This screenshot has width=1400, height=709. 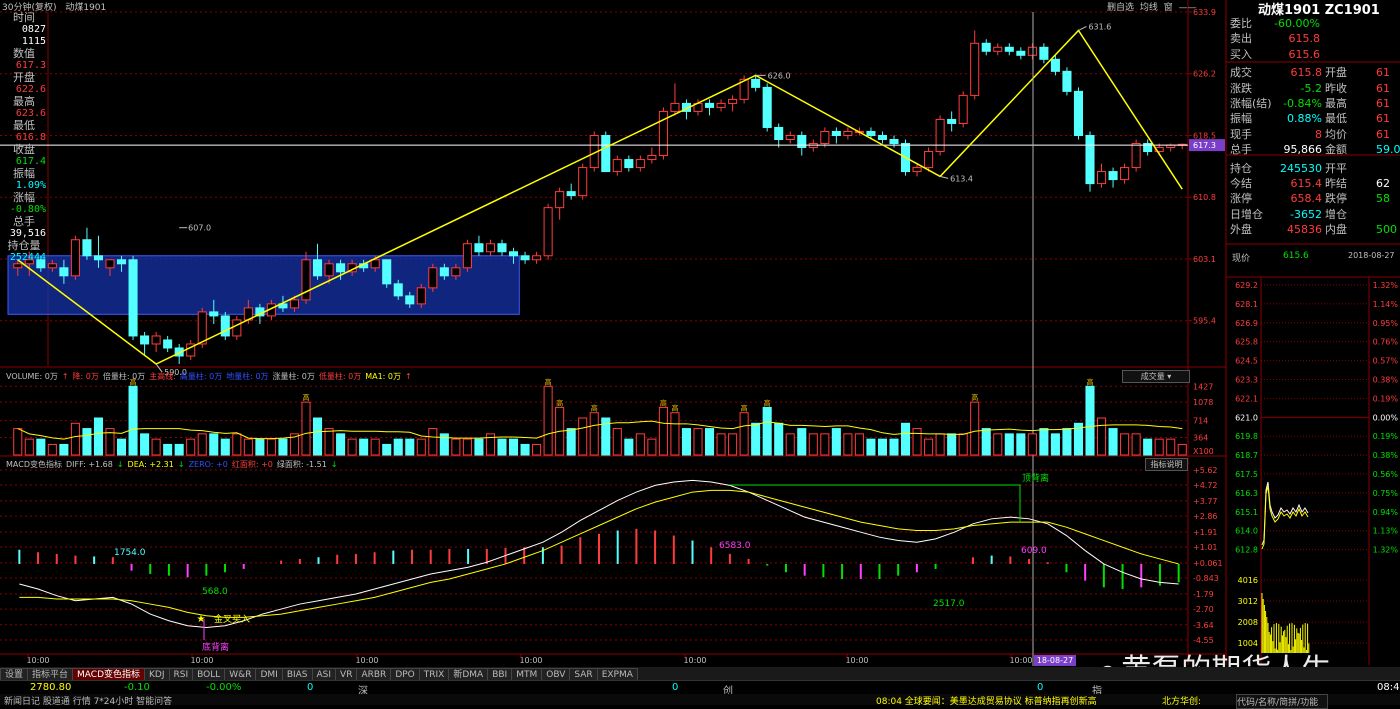 What do you see at coordinates (24, 125) in the screenshot?
I see `info-label: 最低` at bounding box center [24, 125].